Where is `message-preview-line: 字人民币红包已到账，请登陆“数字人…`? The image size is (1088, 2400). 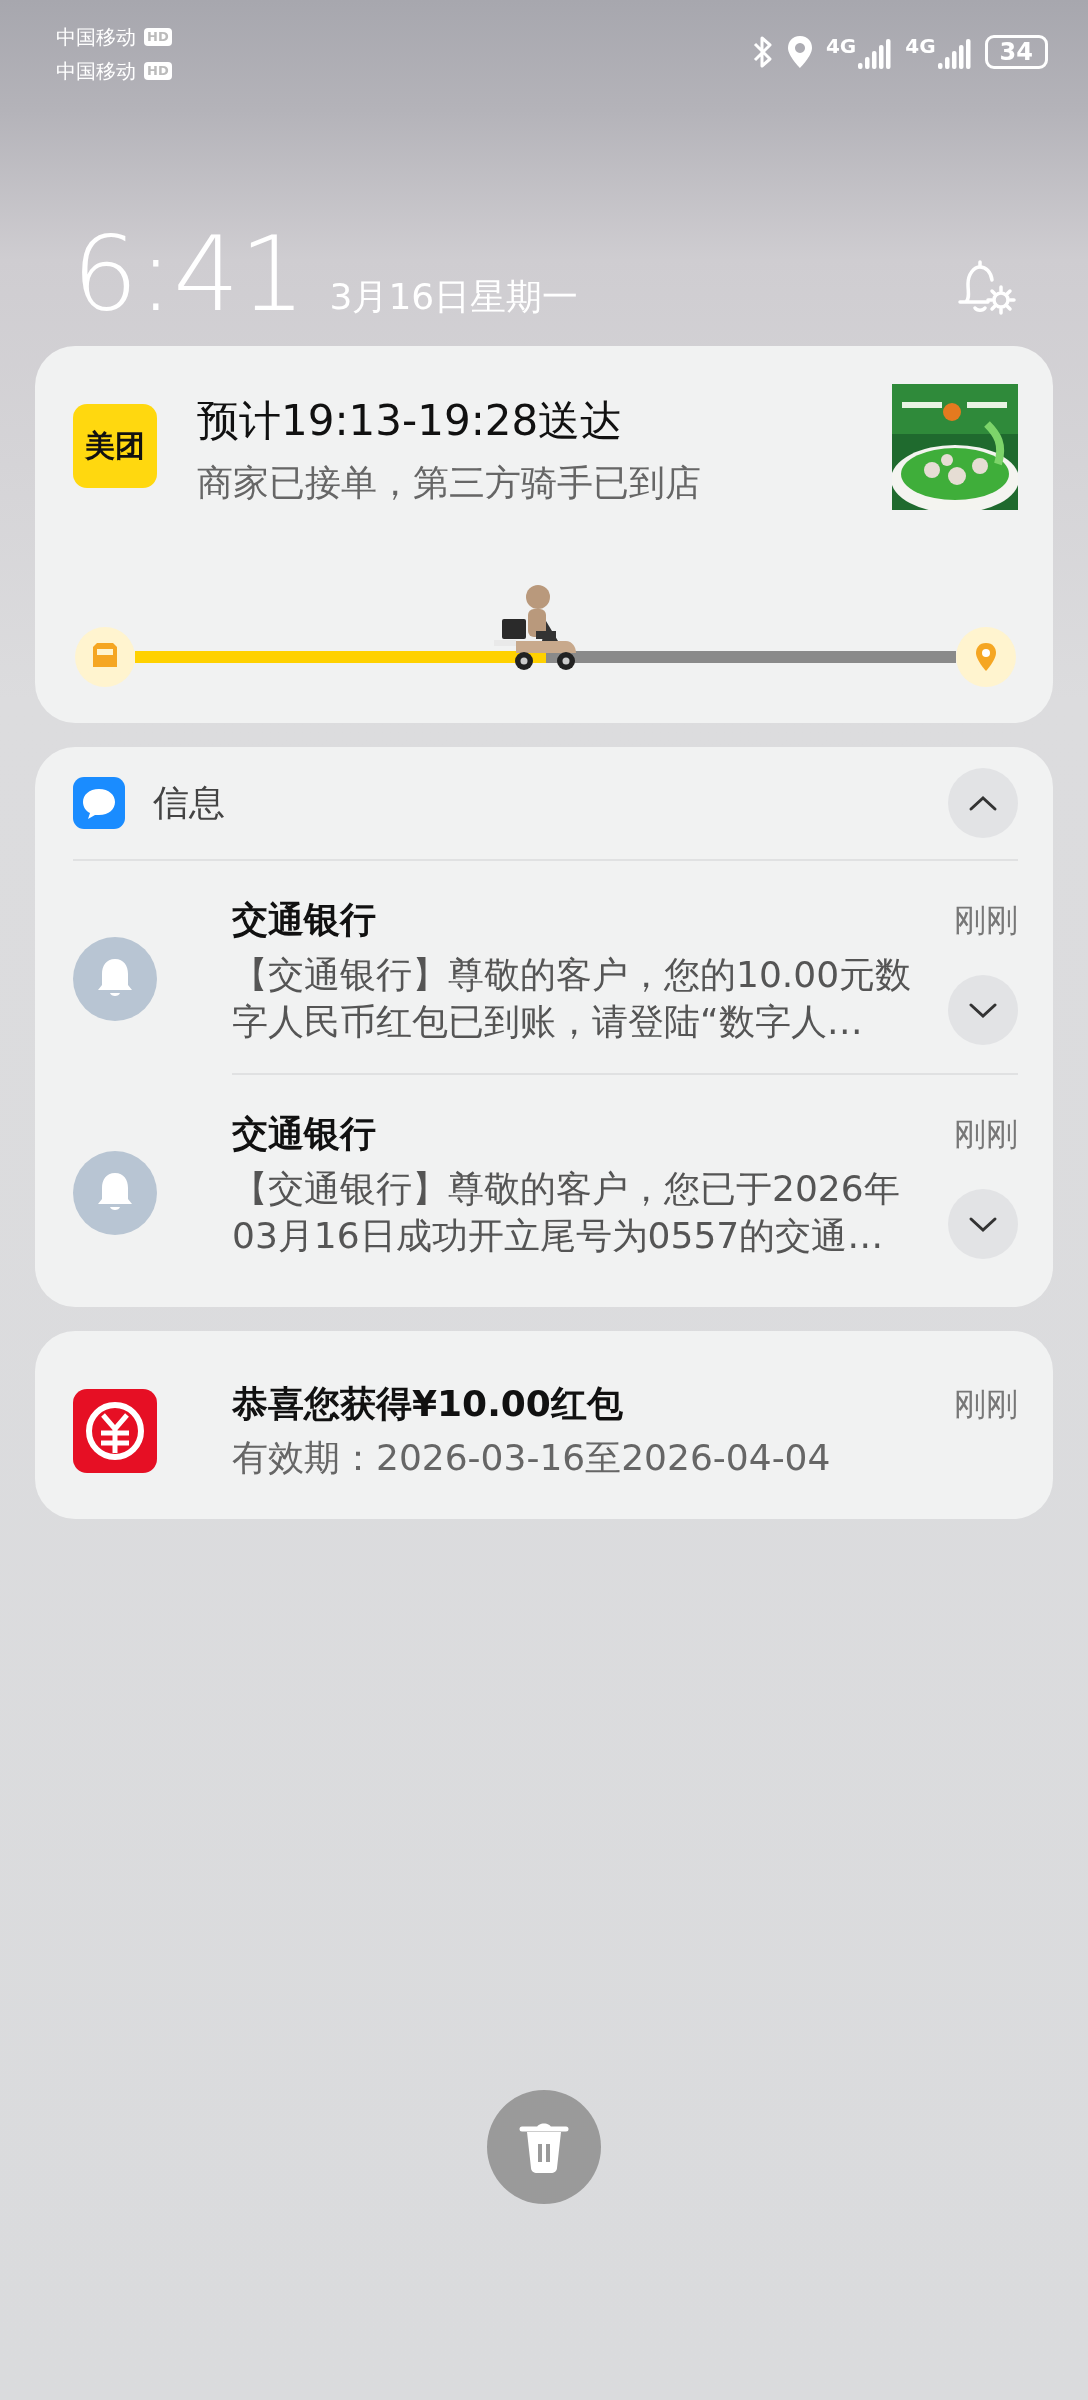 message-preview-line: 字人民币红包已到账，请登陆“数字人… is located at coordinates (548, 1022).